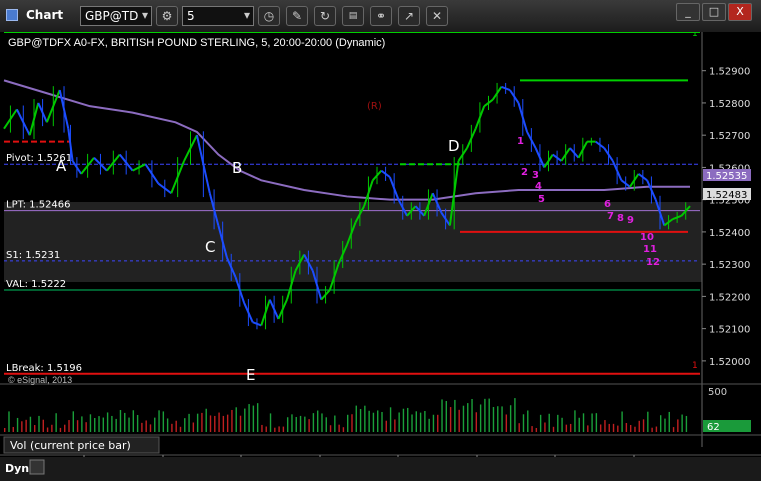 The width and height of the screenshot is (761, 481). I want to click on chart-icon, so click(12, 15).